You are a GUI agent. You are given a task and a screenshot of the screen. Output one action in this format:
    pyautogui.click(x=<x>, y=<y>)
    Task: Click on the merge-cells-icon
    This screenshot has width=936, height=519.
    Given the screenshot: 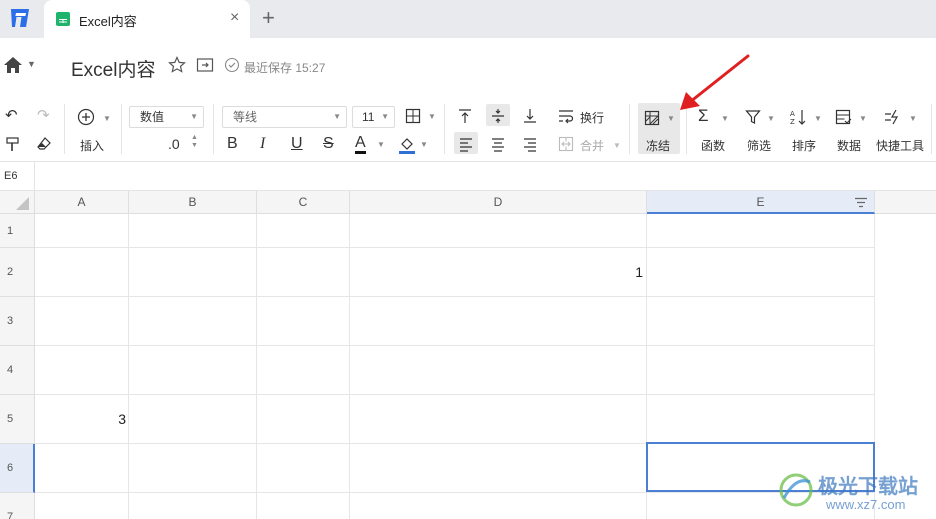 What is the action you would take?
    pyautogui.click(x=566, y=146)
    